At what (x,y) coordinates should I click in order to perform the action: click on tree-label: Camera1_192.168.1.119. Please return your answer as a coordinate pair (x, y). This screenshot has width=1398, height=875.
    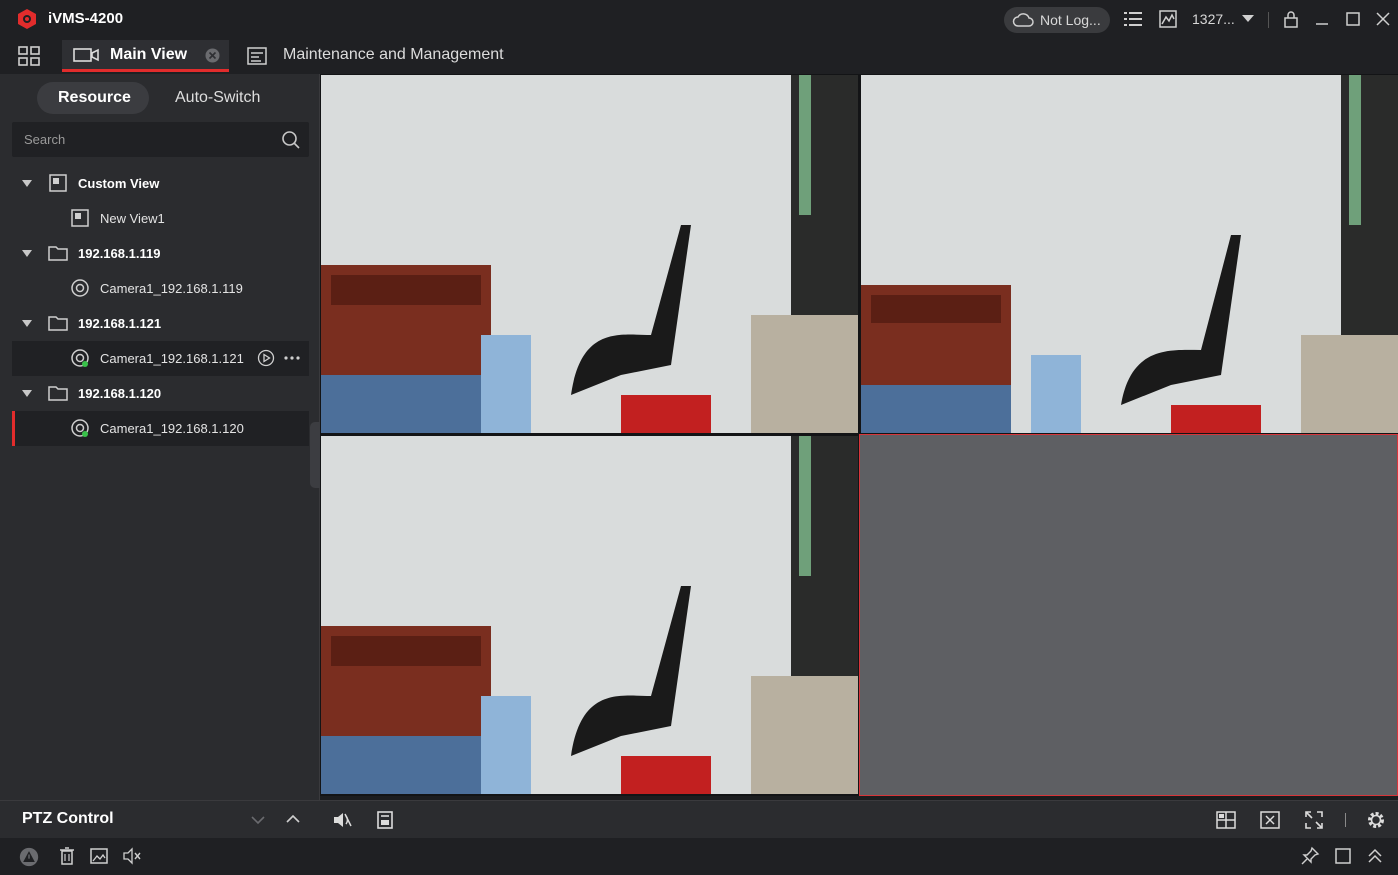
    Looking at the image, I should click on (171, 288).